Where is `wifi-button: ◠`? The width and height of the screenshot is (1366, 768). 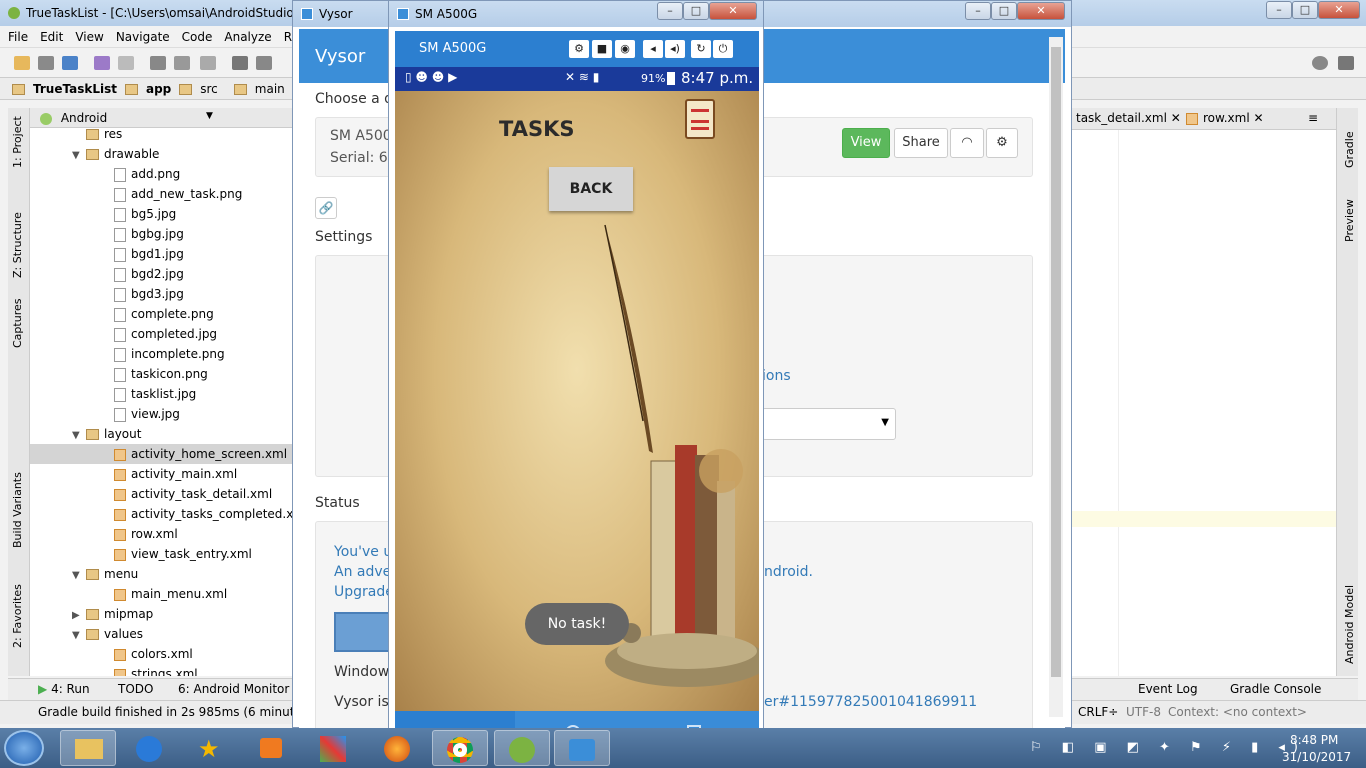 wifi-button: ◠ is located at coordinates (967, 143).